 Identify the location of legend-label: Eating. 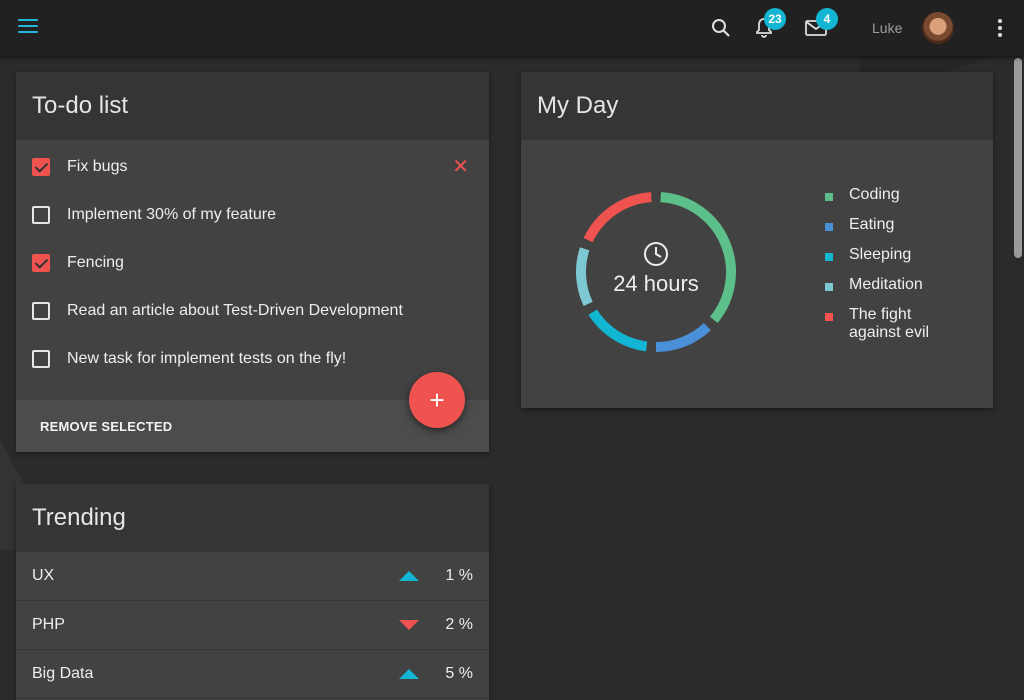
(872, 224).